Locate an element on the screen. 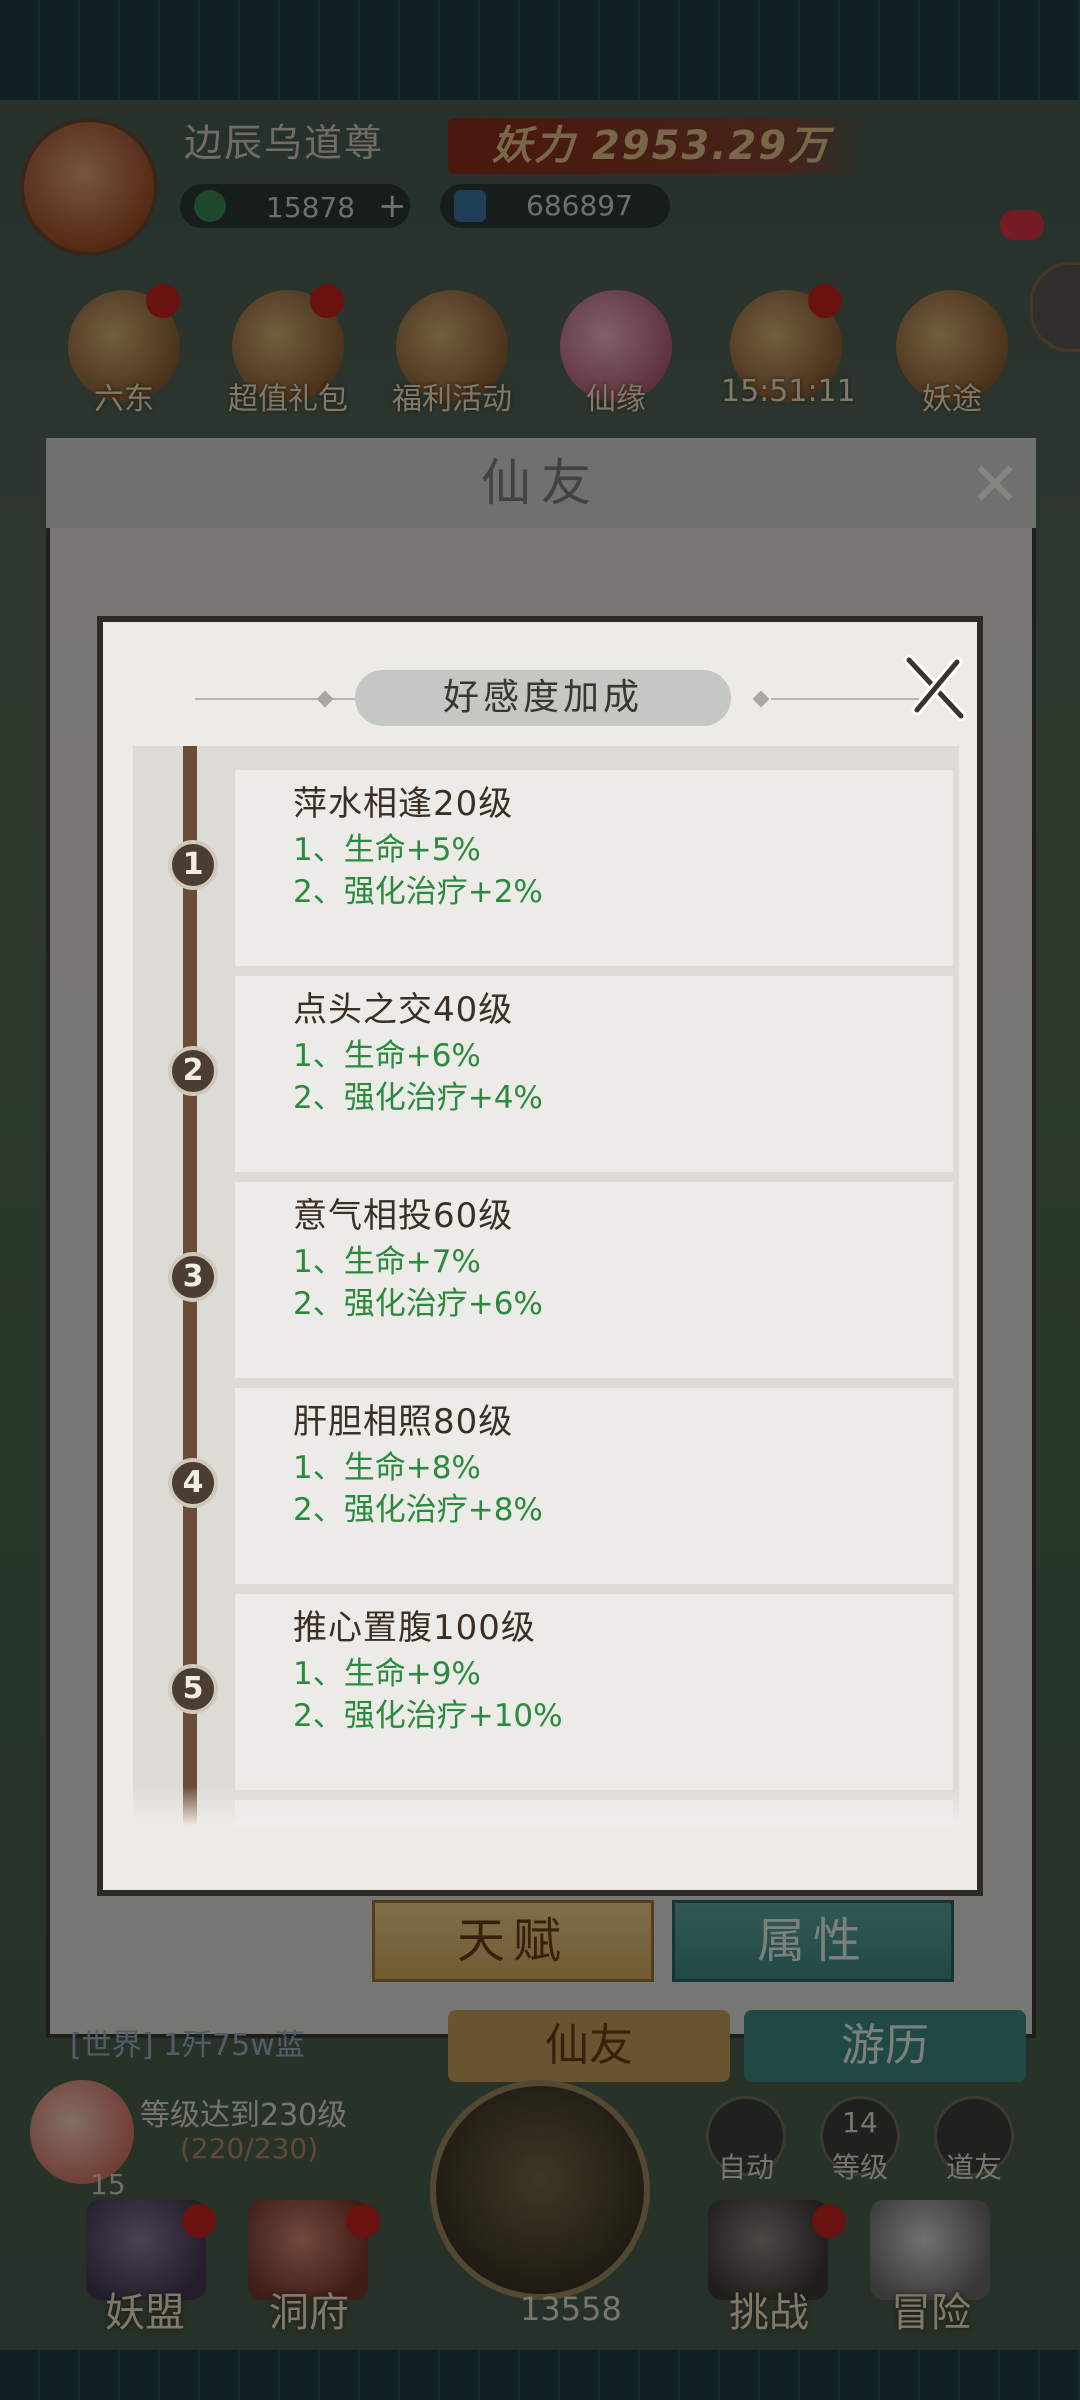 The width and height of the screenshot is (1080, 2400). title-diamond-left is located at coordinates (325, 699).